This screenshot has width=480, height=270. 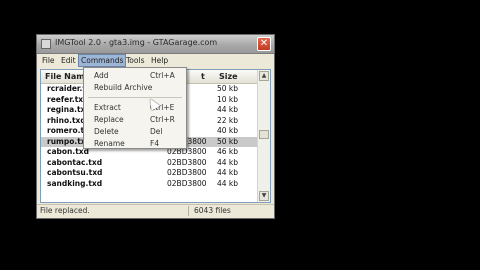 What do you see at coordinates (65, 210) in the screenshot?
I see `status-message: File replaced.` at bounding box center [65, 210].